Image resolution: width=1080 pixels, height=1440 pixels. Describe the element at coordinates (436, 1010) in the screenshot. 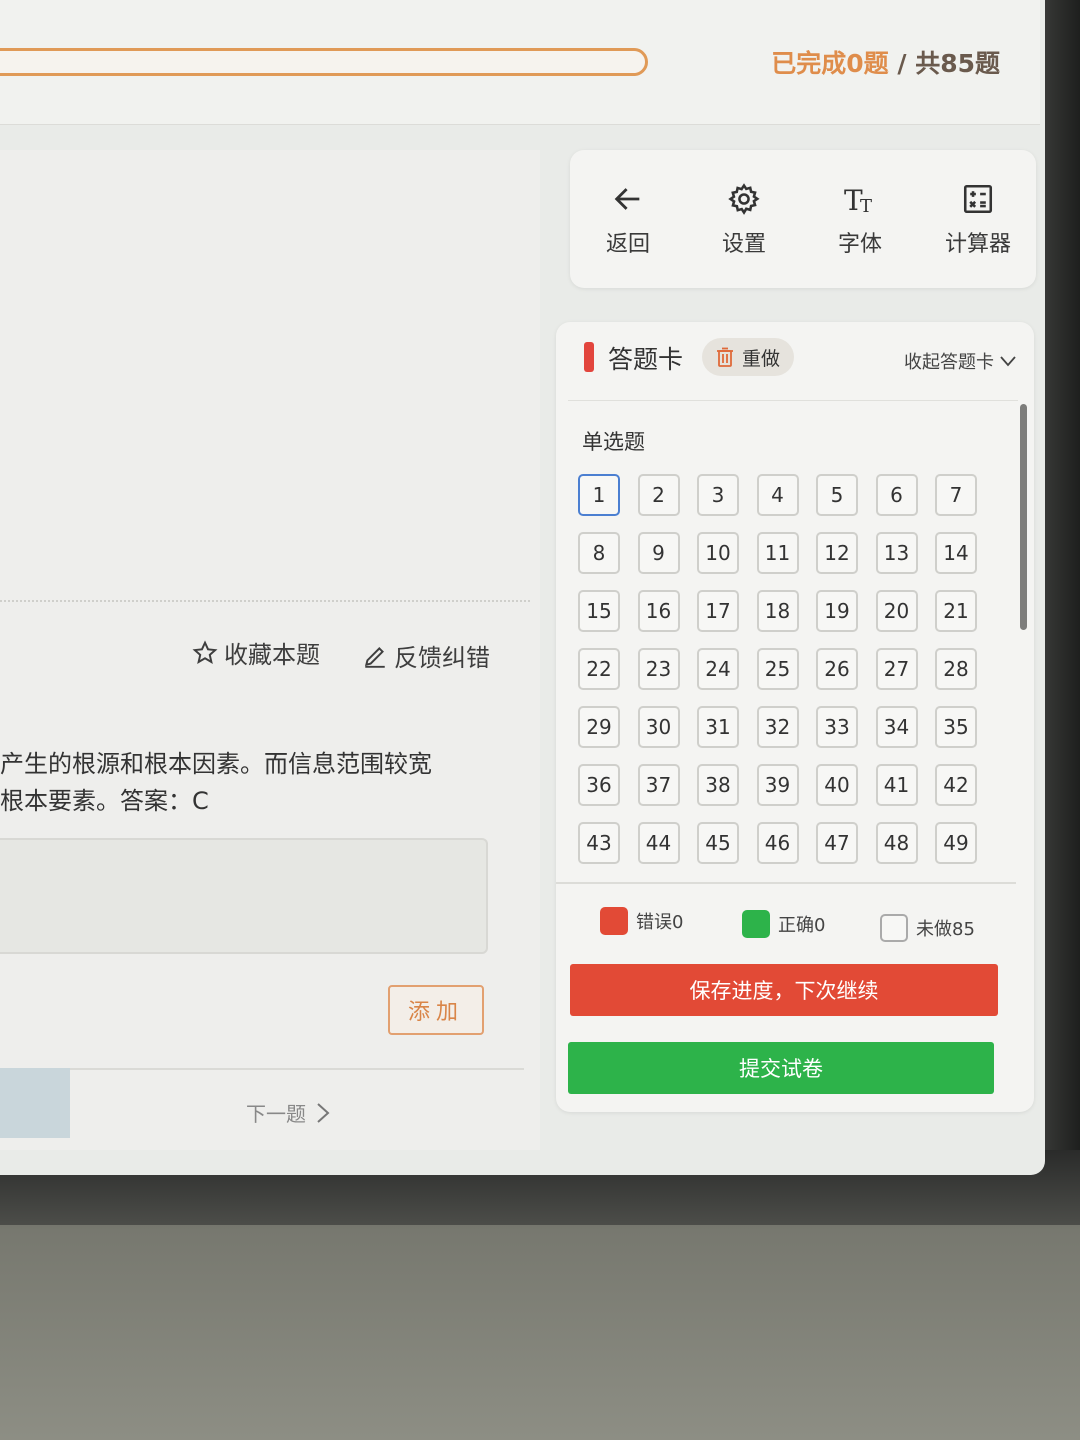

I see `add-note-button: 添加` at that location.